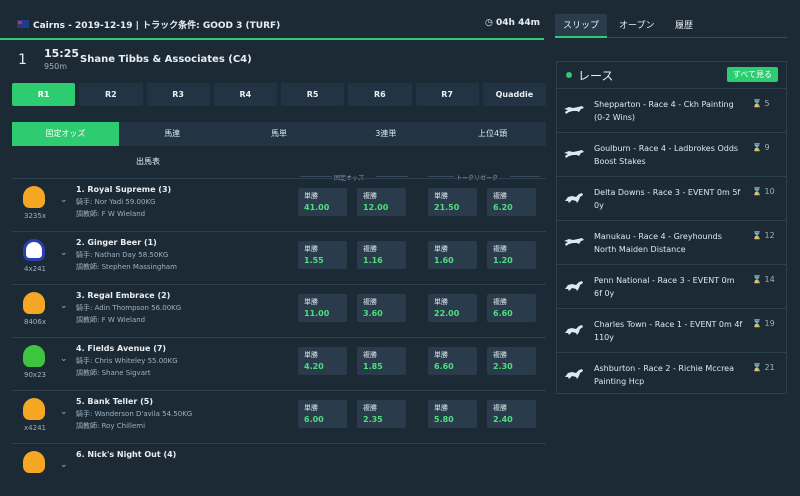 Image resolution: width=800 pixels, height=496 pixels. What do you see at coordinates (376, 207) in the screenshot?
I see `odds-value: 12.00` at bounding box center [376, 207].